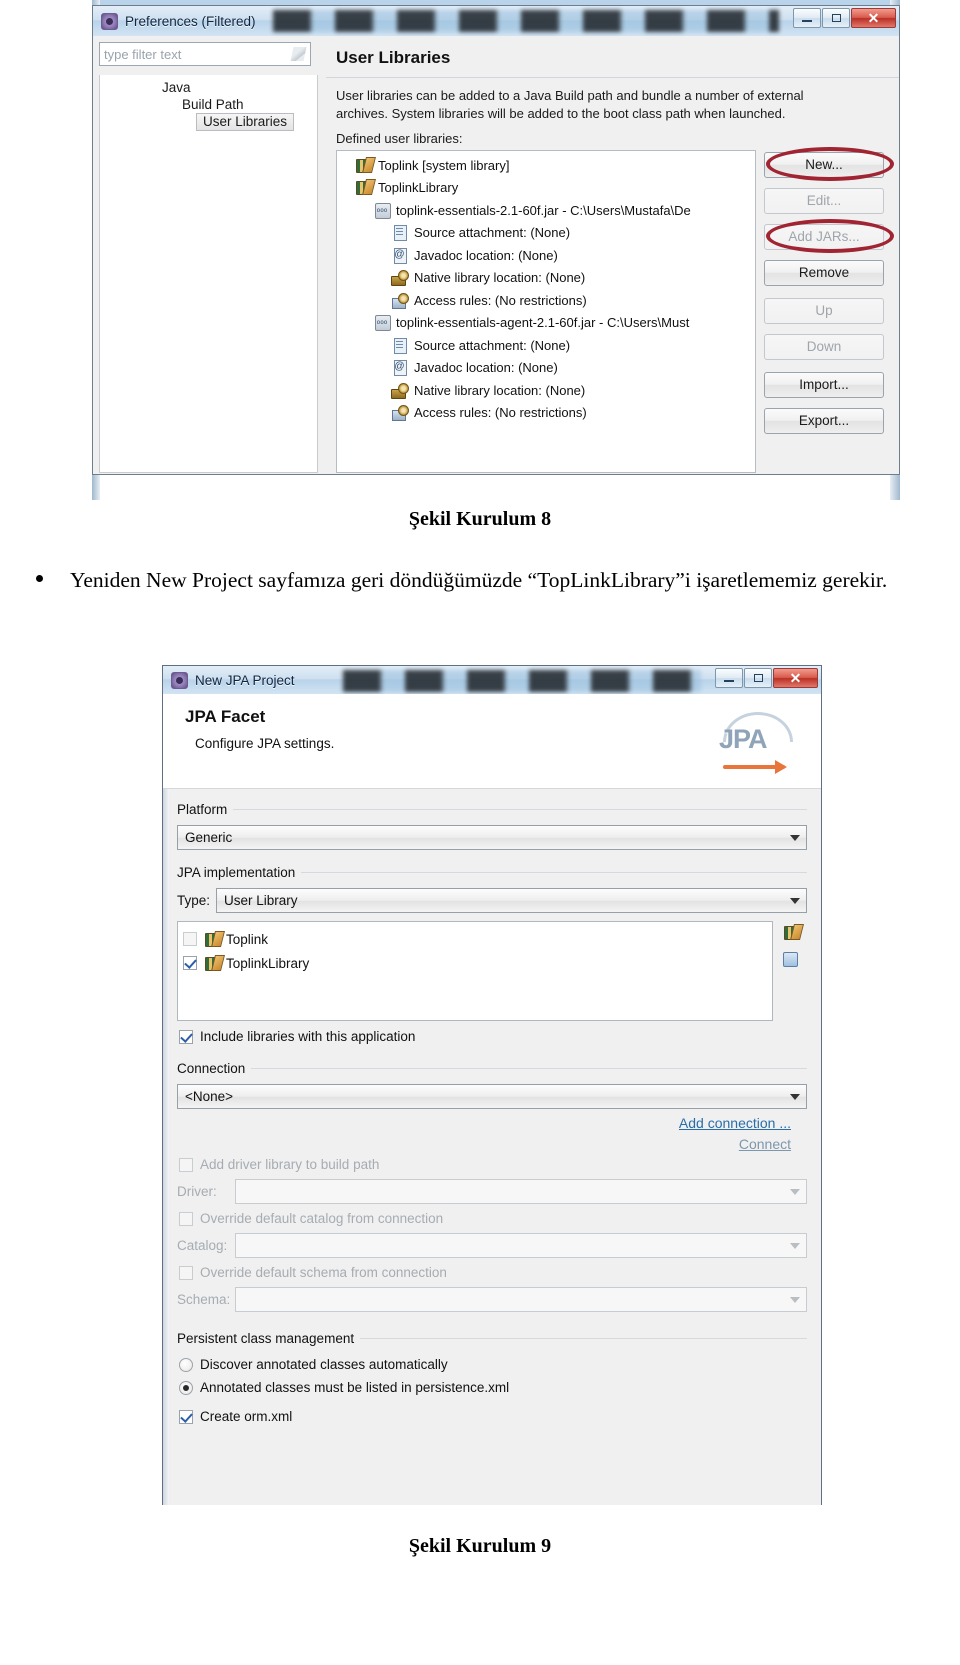 The width and height of the screenshot is (960, 1665). I want to click on type-combobox: User Library, so click(511, 900).